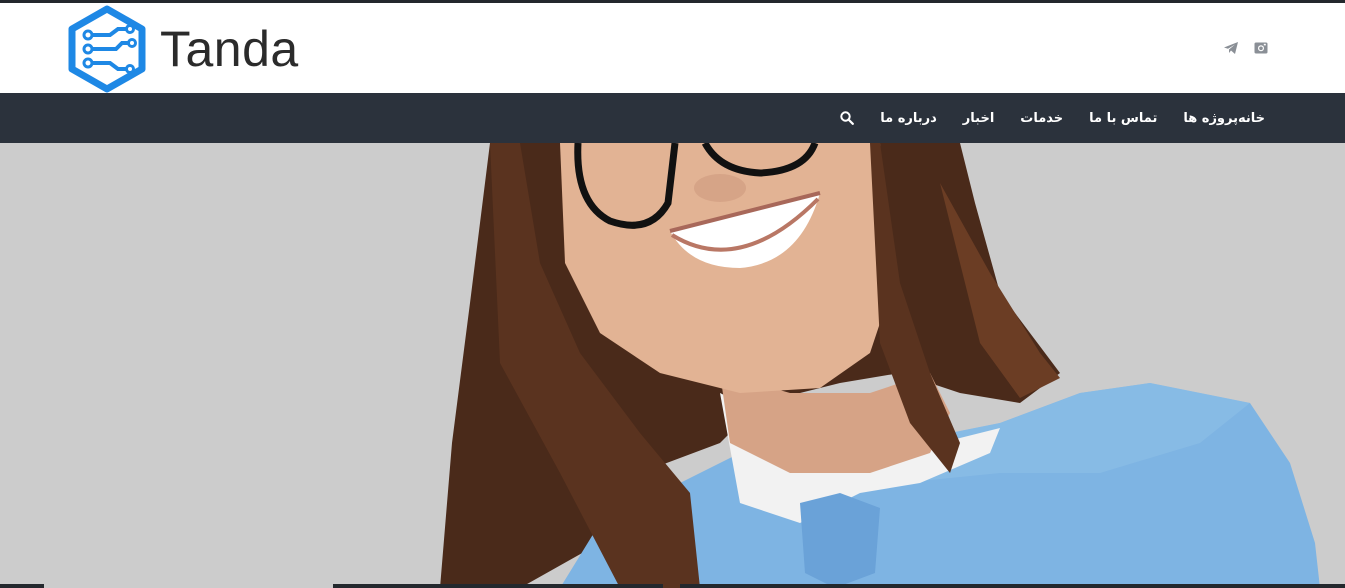  I want to click on search-button, so click(847, 118).